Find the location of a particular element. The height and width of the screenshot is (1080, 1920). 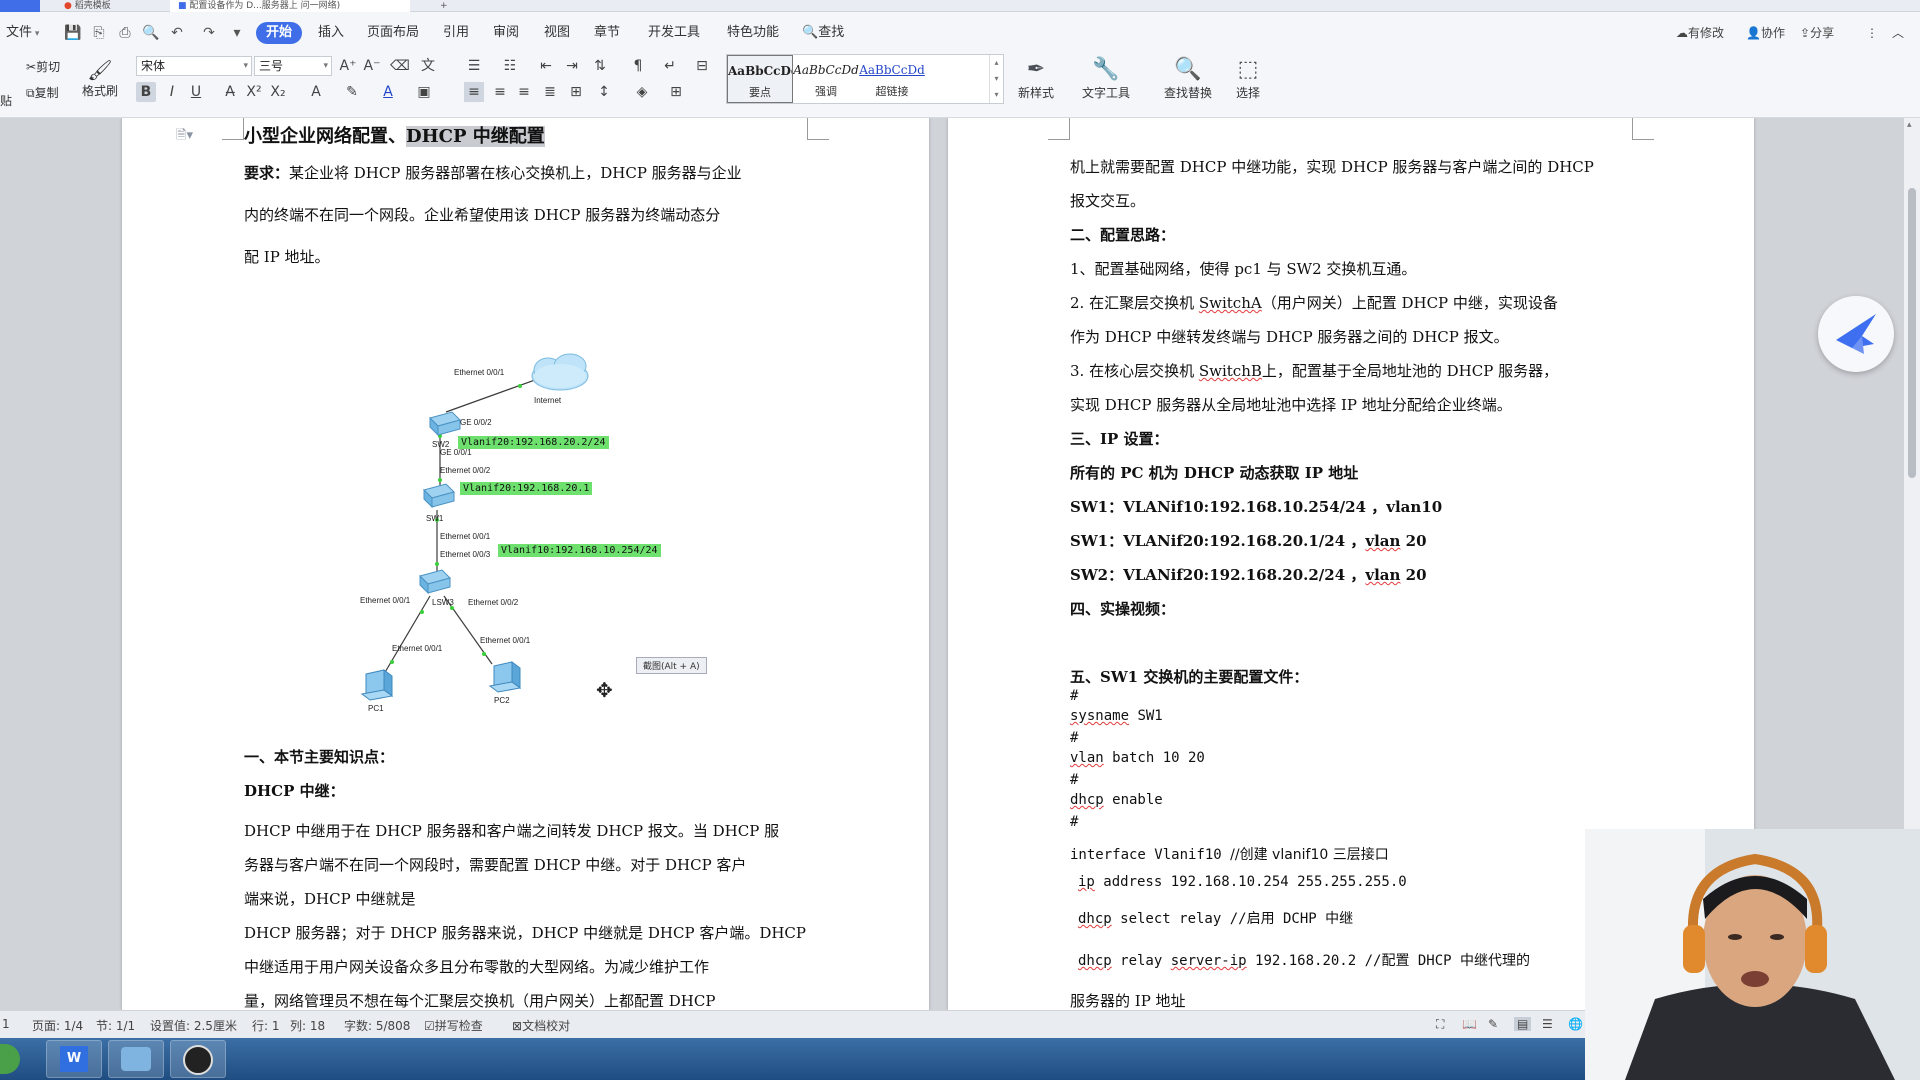

more-icon: ⋮ is located at coordinates (1872, 33).